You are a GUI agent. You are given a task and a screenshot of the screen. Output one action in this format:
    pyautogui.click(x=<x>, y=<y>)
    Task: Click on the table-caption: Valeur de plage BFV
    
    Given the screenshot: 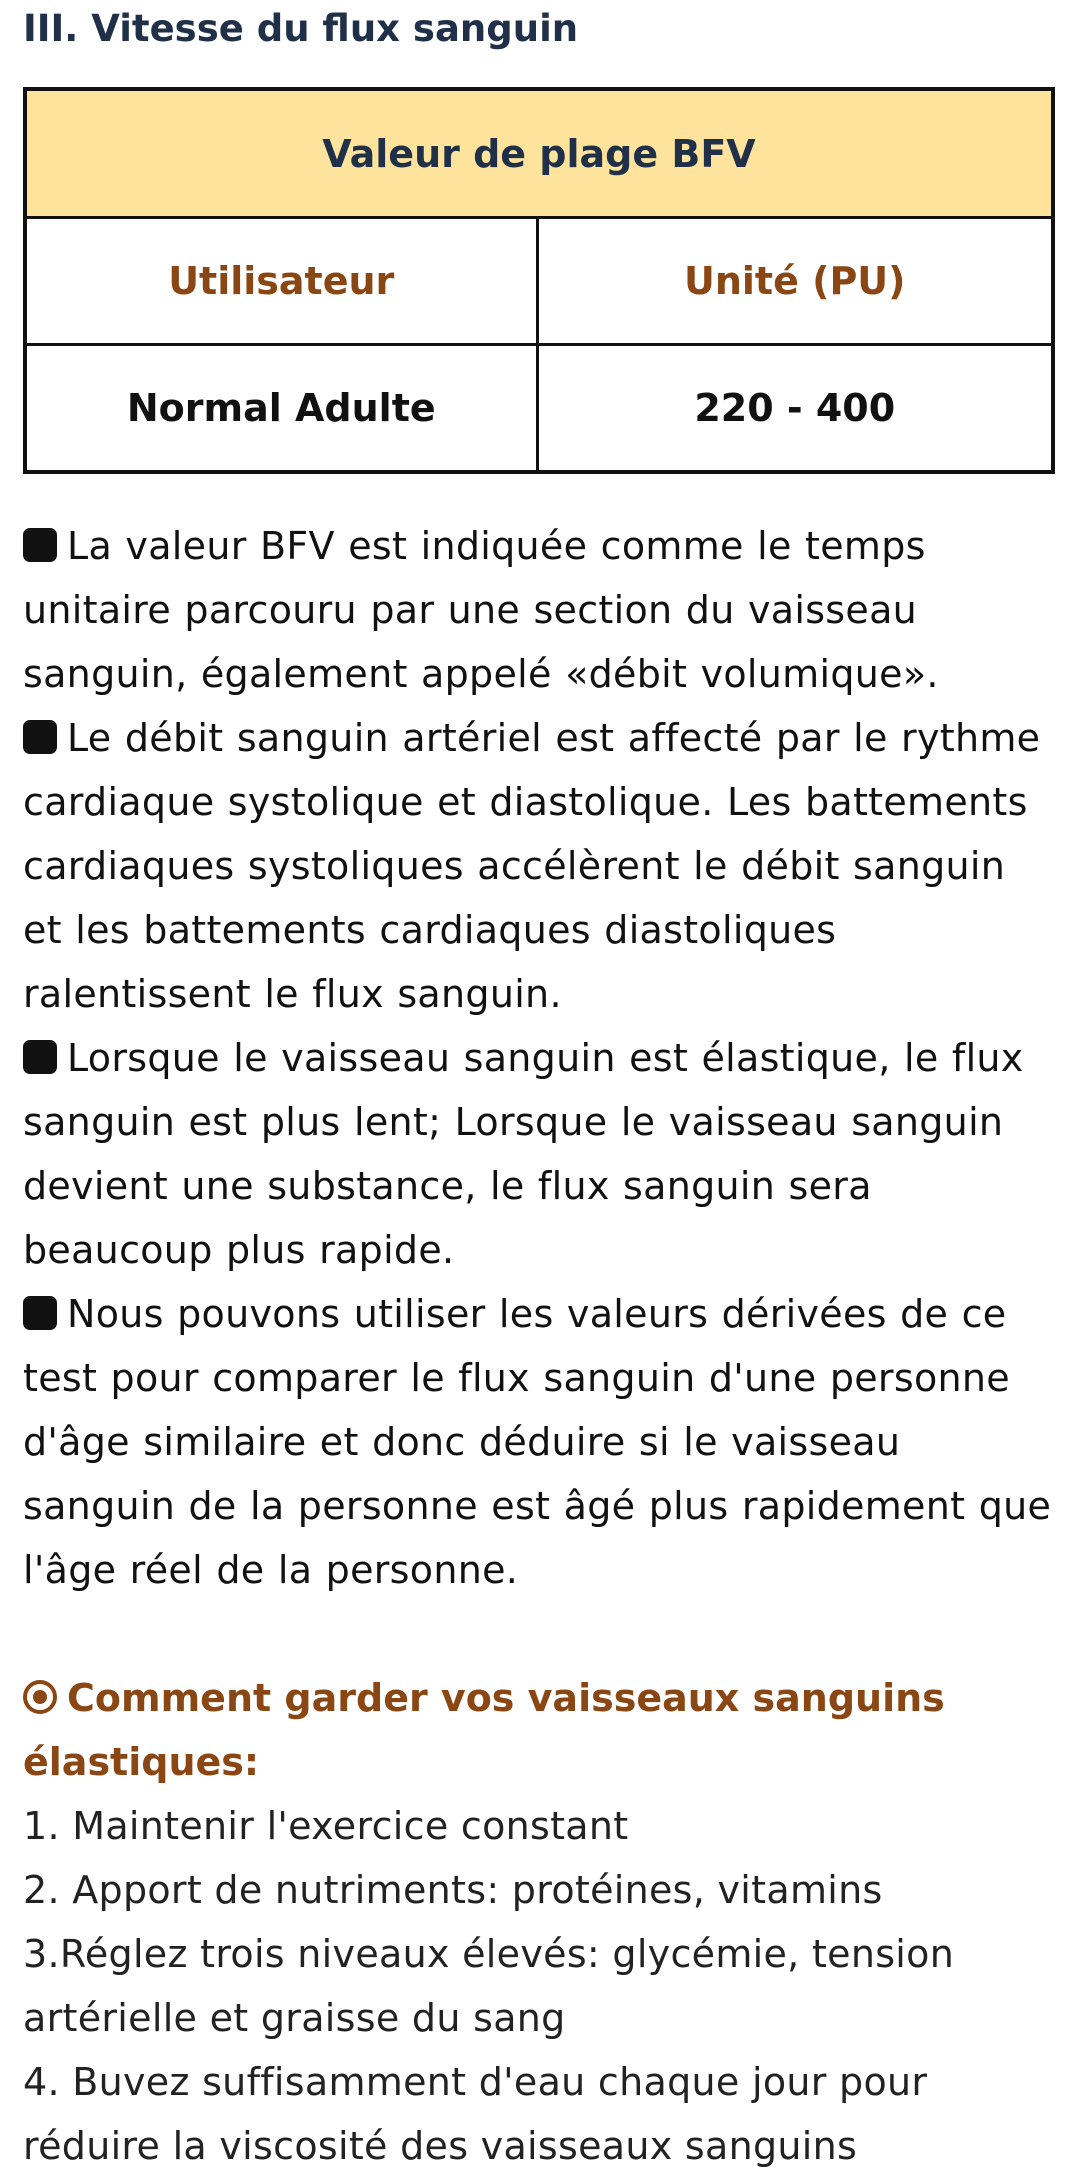 What is the action you would take?
    pyautogui.click(x=539, y=153)
    